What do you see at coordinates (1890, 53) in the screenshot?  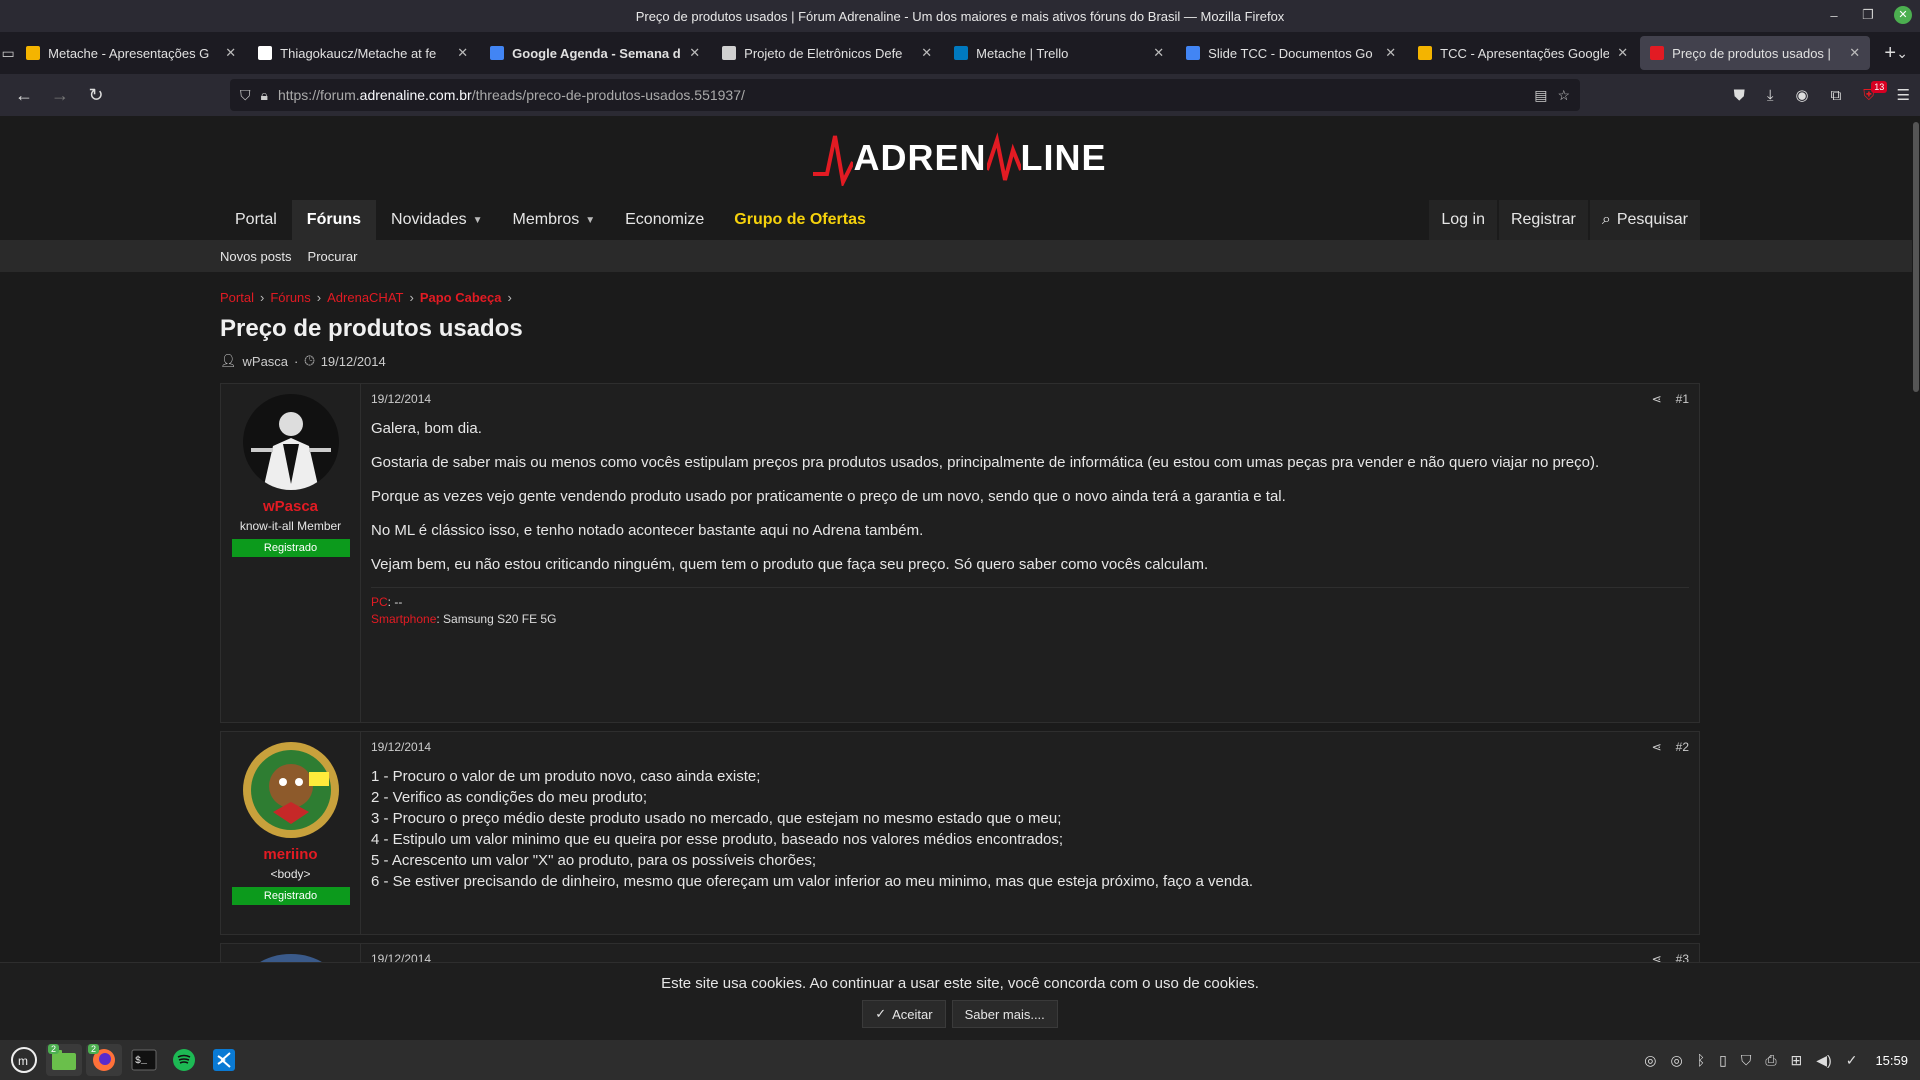 I see `new-tab-button: +` at bounding box center [1890, 53].